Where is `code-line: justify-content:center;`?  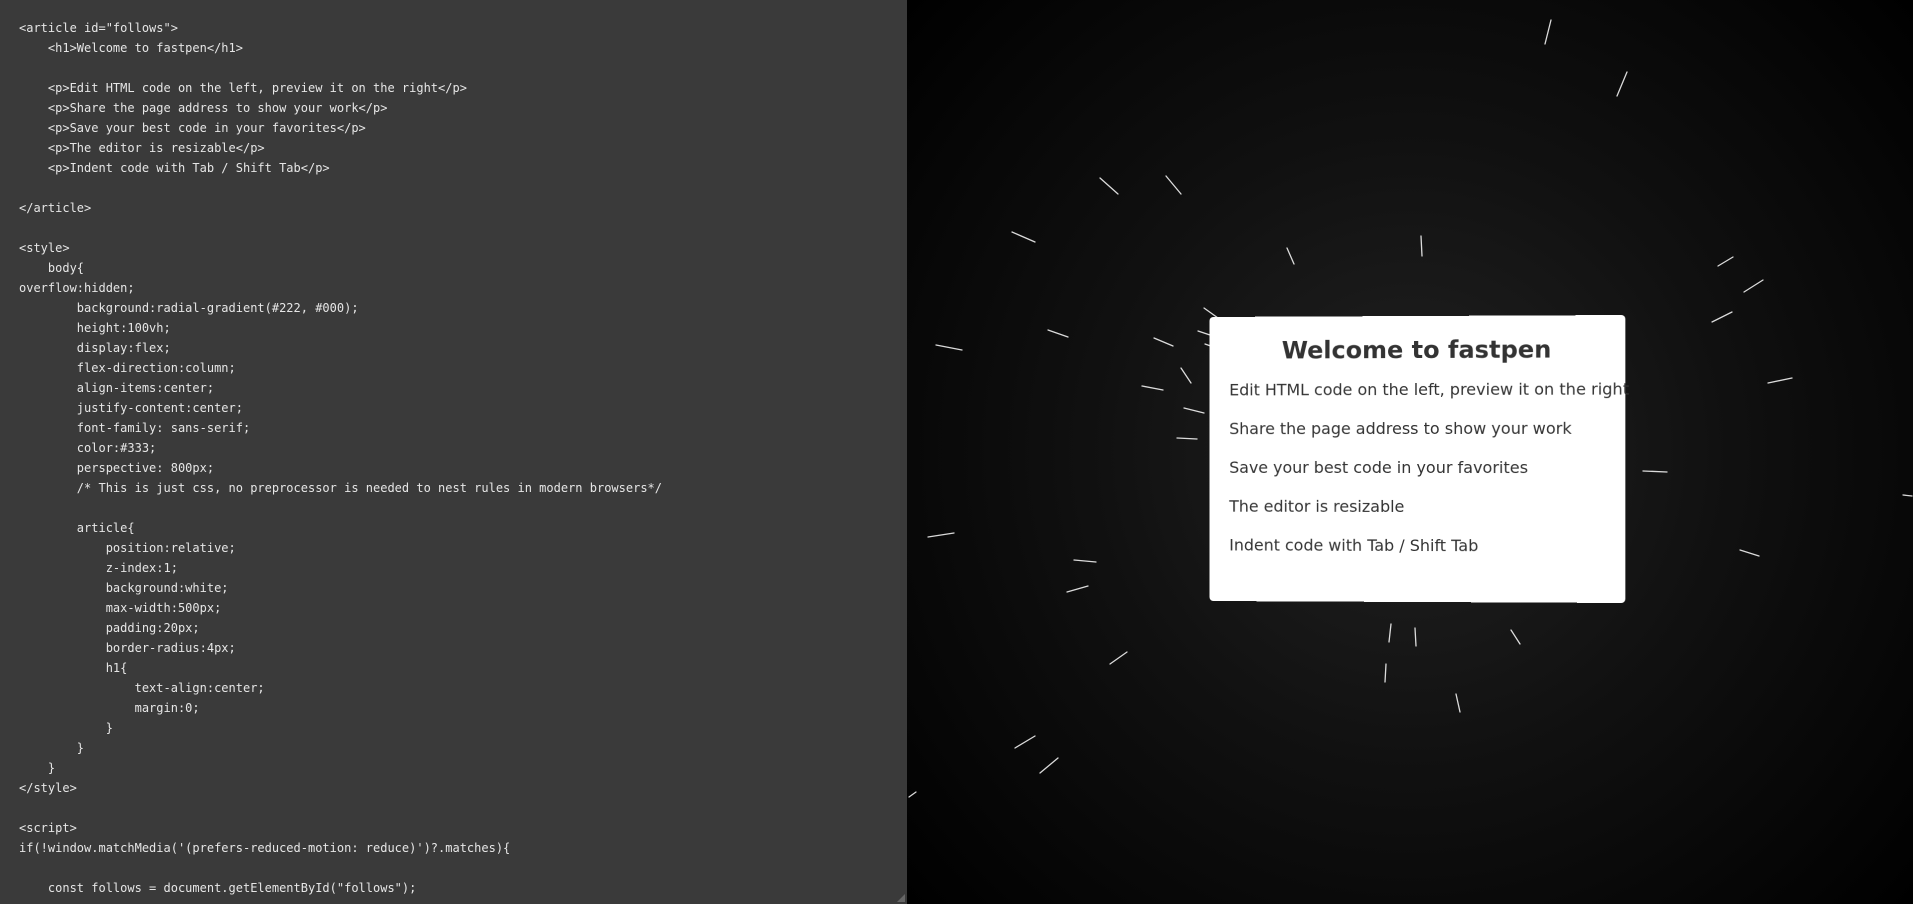
code-line: justify-content:center; is located at coordinates (463, 408).